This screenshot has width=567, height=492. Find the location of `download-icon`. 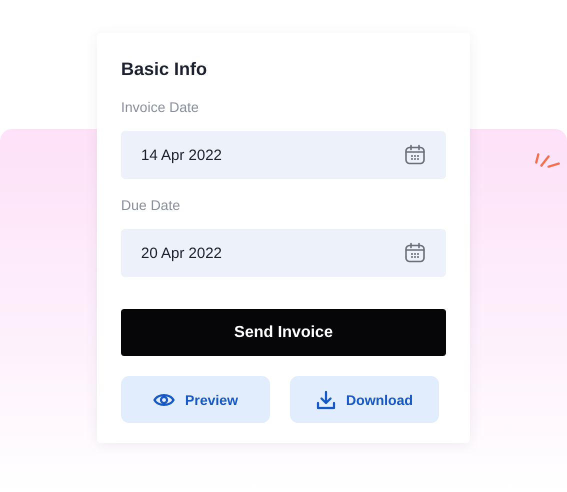

download-icon is located at coordinates (326, 400).